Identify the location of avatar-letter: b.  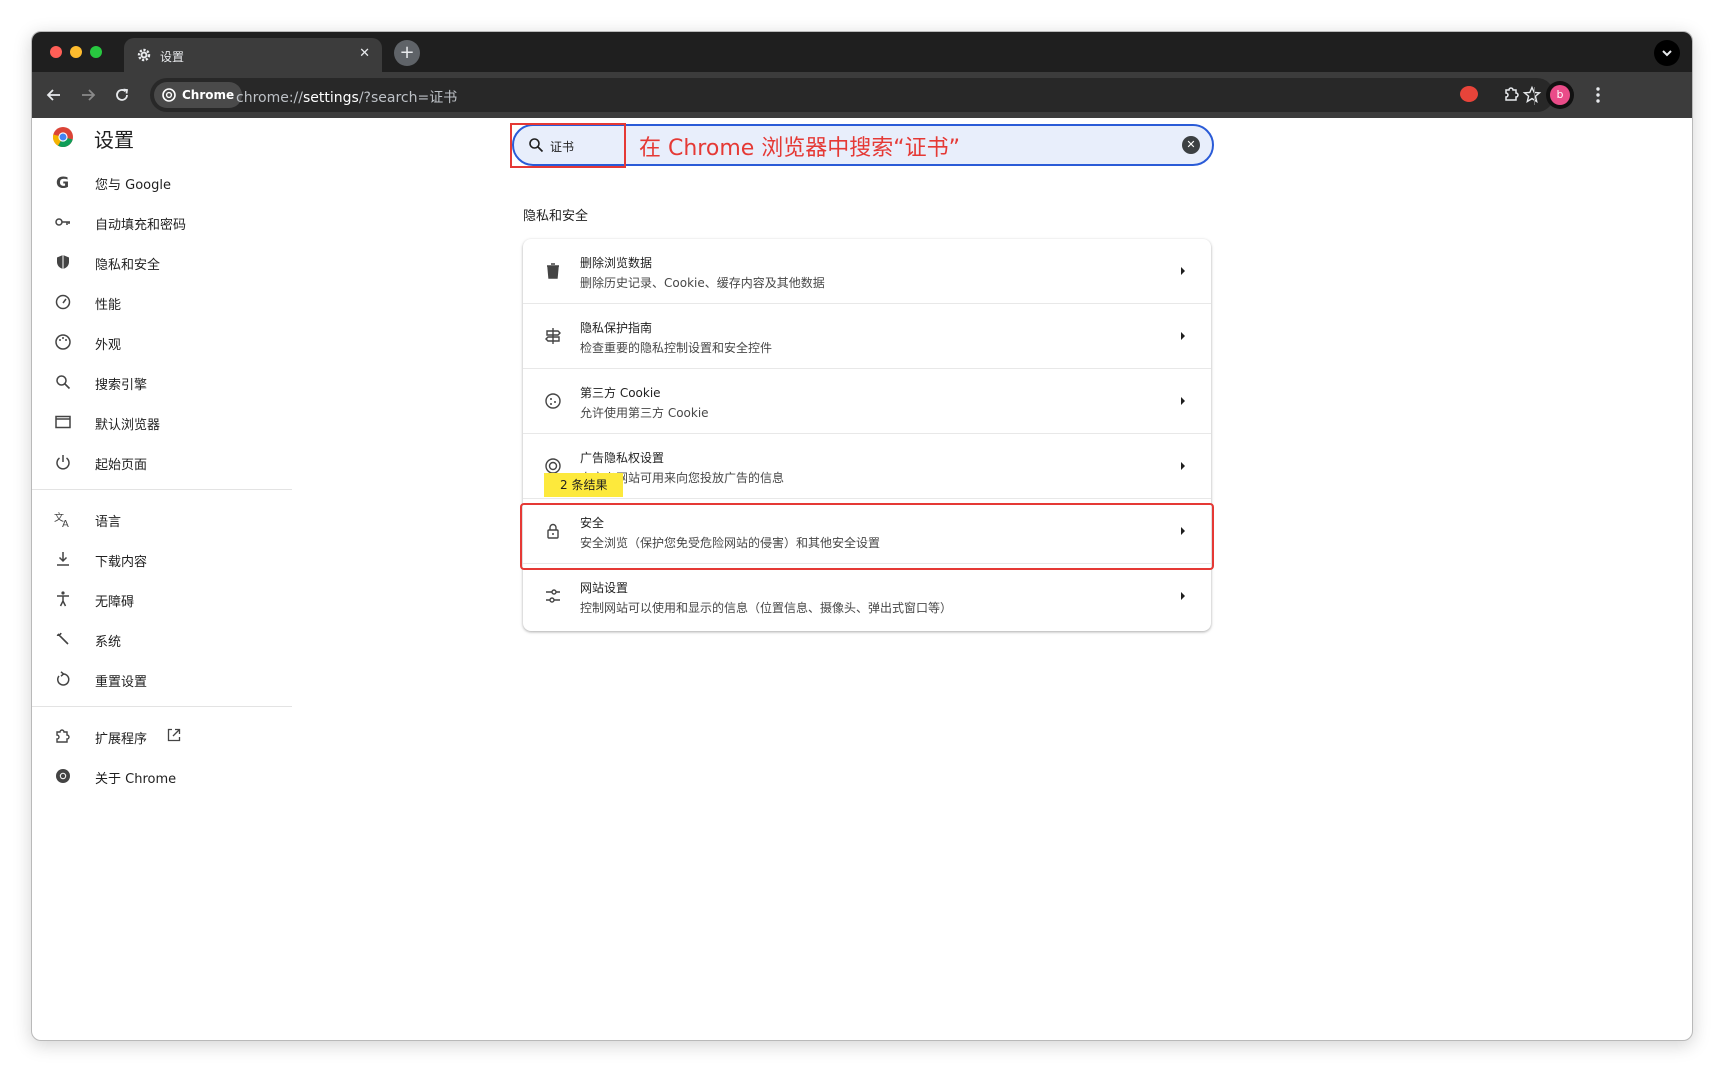
(1560, 95).